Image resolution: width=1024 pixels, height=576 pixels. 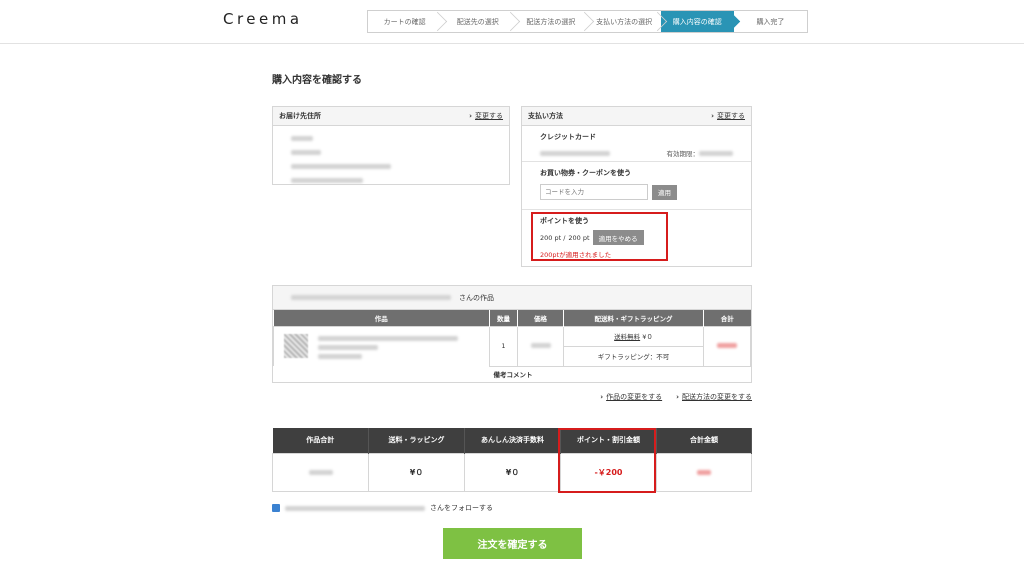 What do you see at coordinates (575, 153) in the screenshot?
I see `redacted-card-number` at bounding box center [575, 153].